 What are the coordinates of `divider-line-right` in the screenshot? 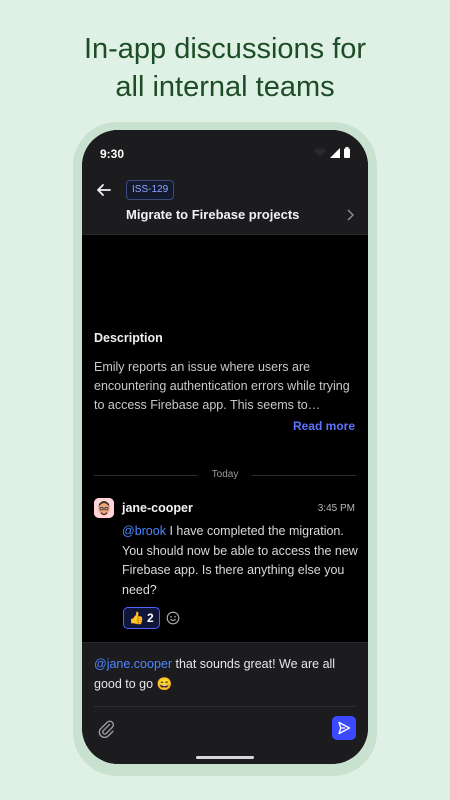 It's located at (304, 475).